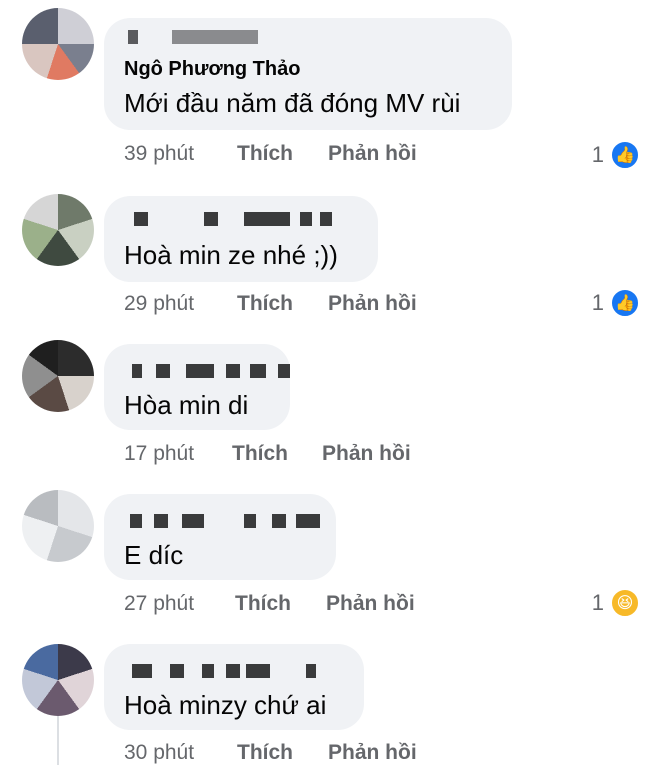  Describe the element at coordinates (154, 555) in the screenshot. I see `comment-text: E díc` at that location.